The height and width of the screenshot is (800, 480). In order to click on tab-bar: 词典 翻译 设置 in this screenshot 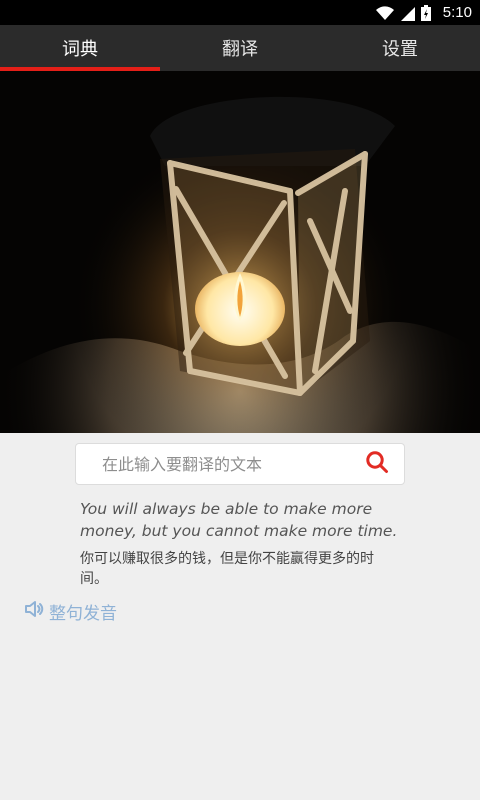, I will do `click(240, 48)`.